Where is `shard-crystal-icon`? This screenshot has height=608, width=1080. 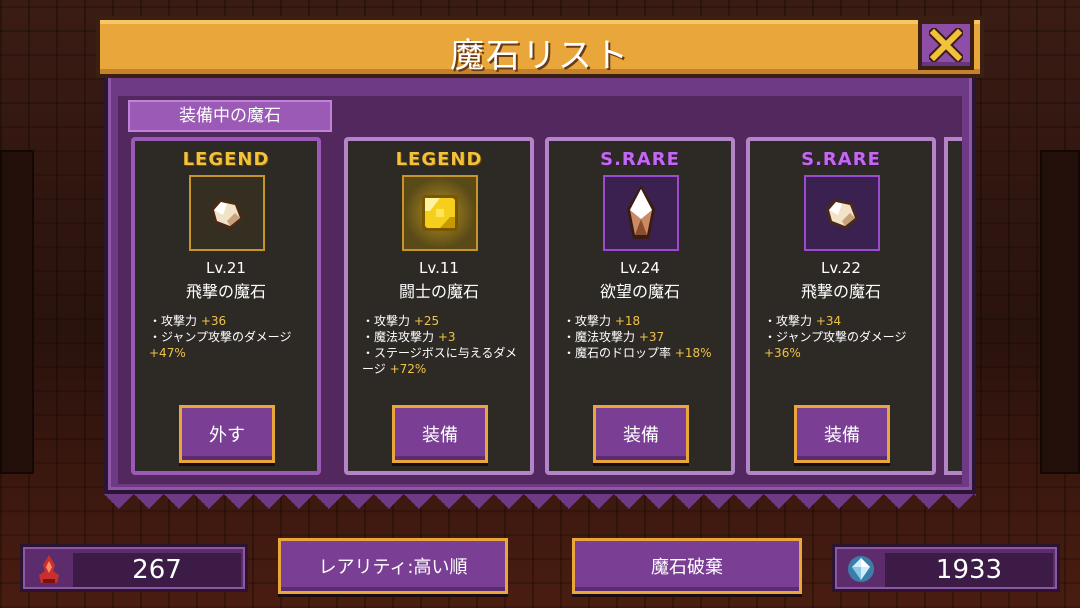
shard-crystal-icon is located at coordinates (641, 212).